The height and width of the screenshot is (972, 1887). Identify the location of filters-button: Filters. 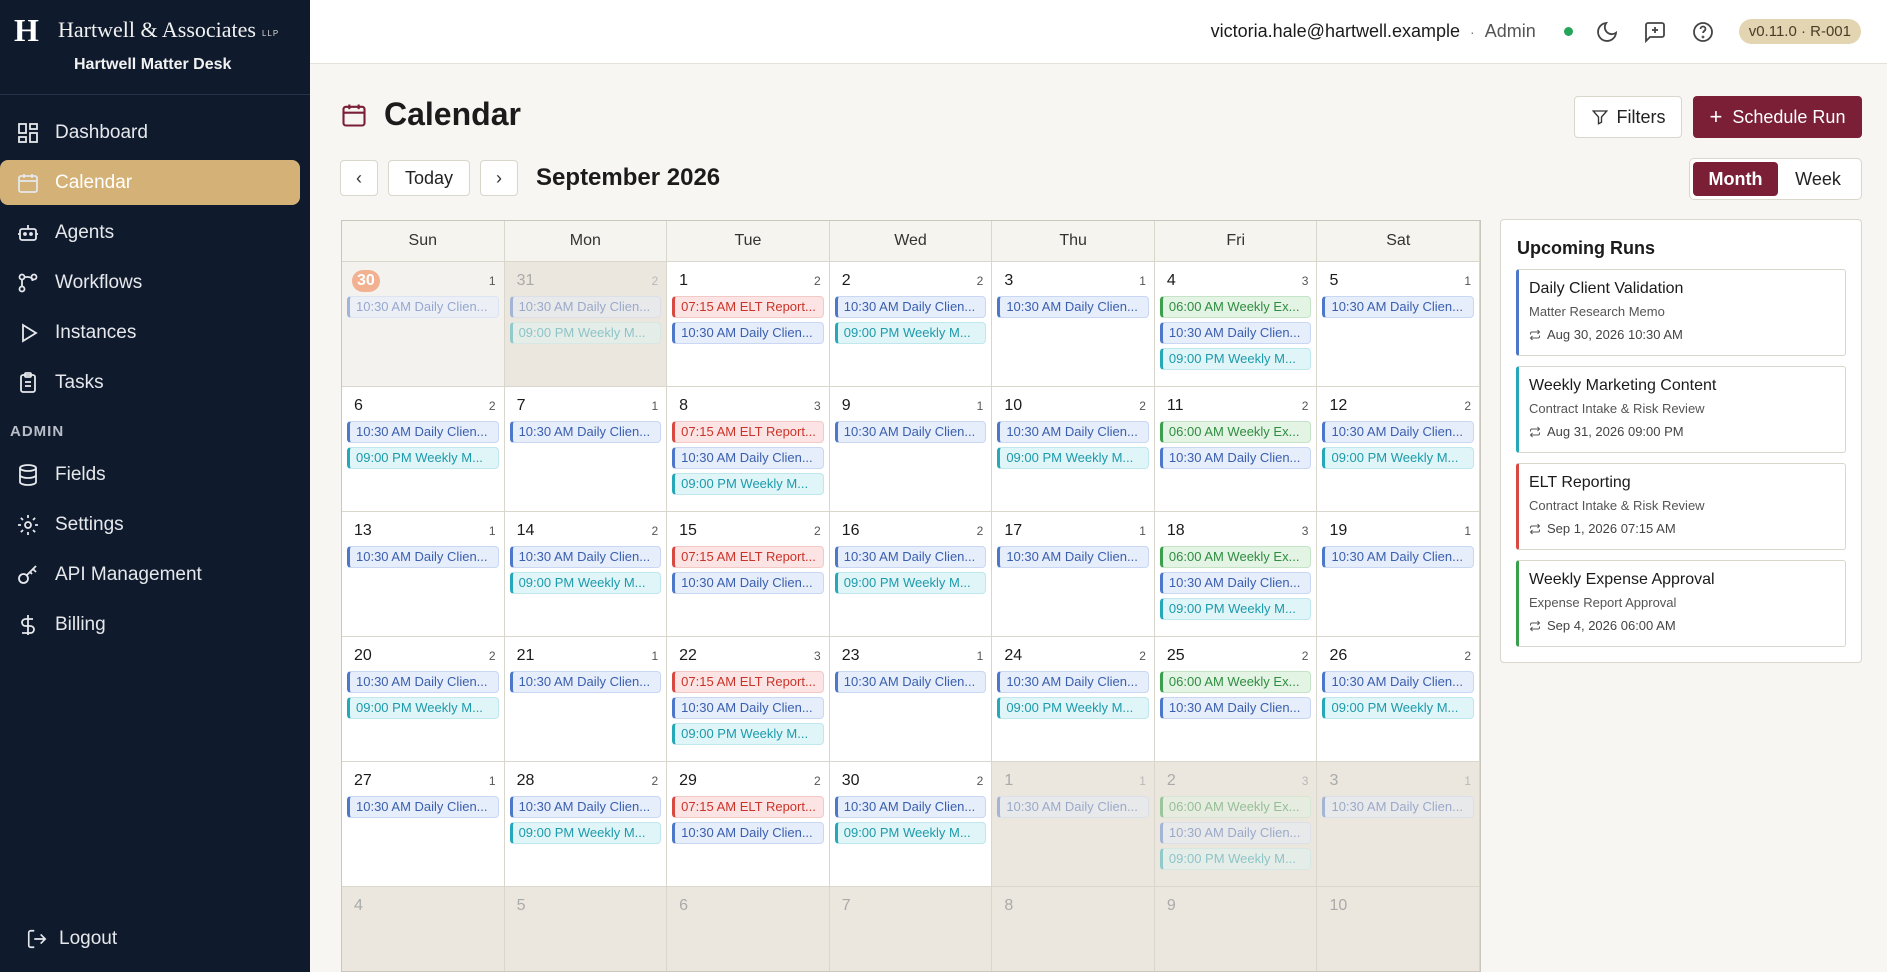
(1628, 117).